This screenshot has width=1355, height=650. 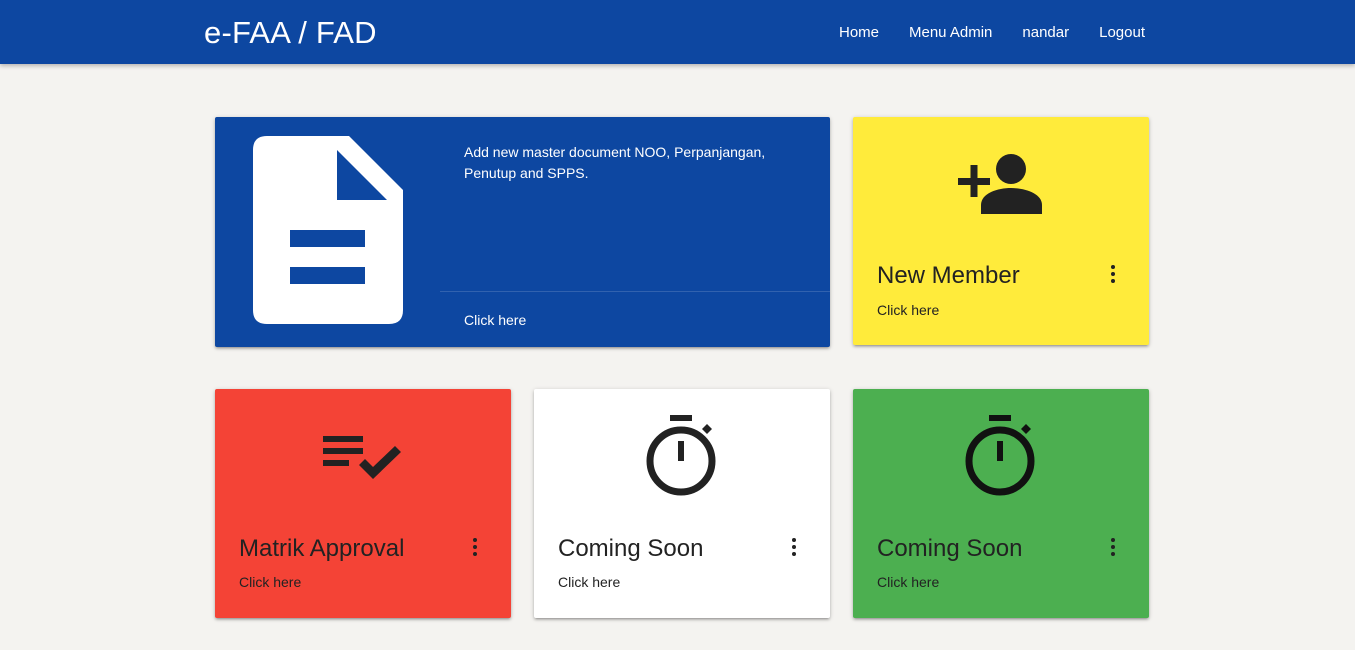 I want to click on playlist-check-icon, so click(x=363, y=460).